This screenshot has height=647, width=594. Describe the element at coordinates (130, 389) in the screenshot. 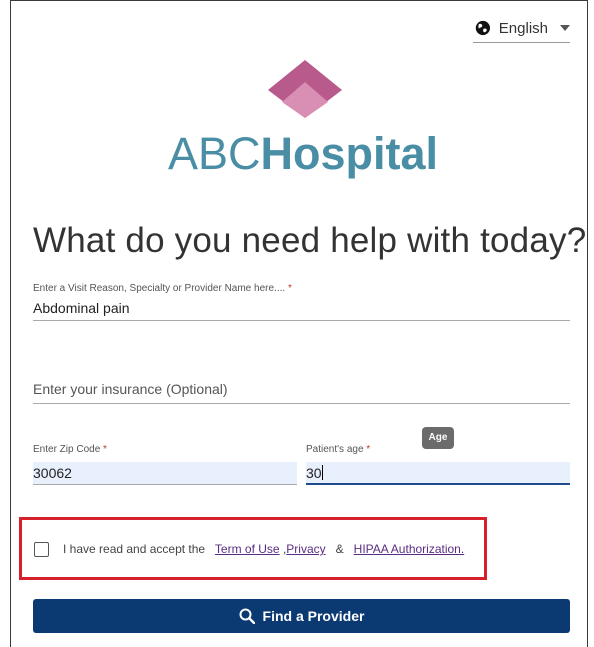

I see `insurance-input: Enter your insurance (Optional)` at that location.